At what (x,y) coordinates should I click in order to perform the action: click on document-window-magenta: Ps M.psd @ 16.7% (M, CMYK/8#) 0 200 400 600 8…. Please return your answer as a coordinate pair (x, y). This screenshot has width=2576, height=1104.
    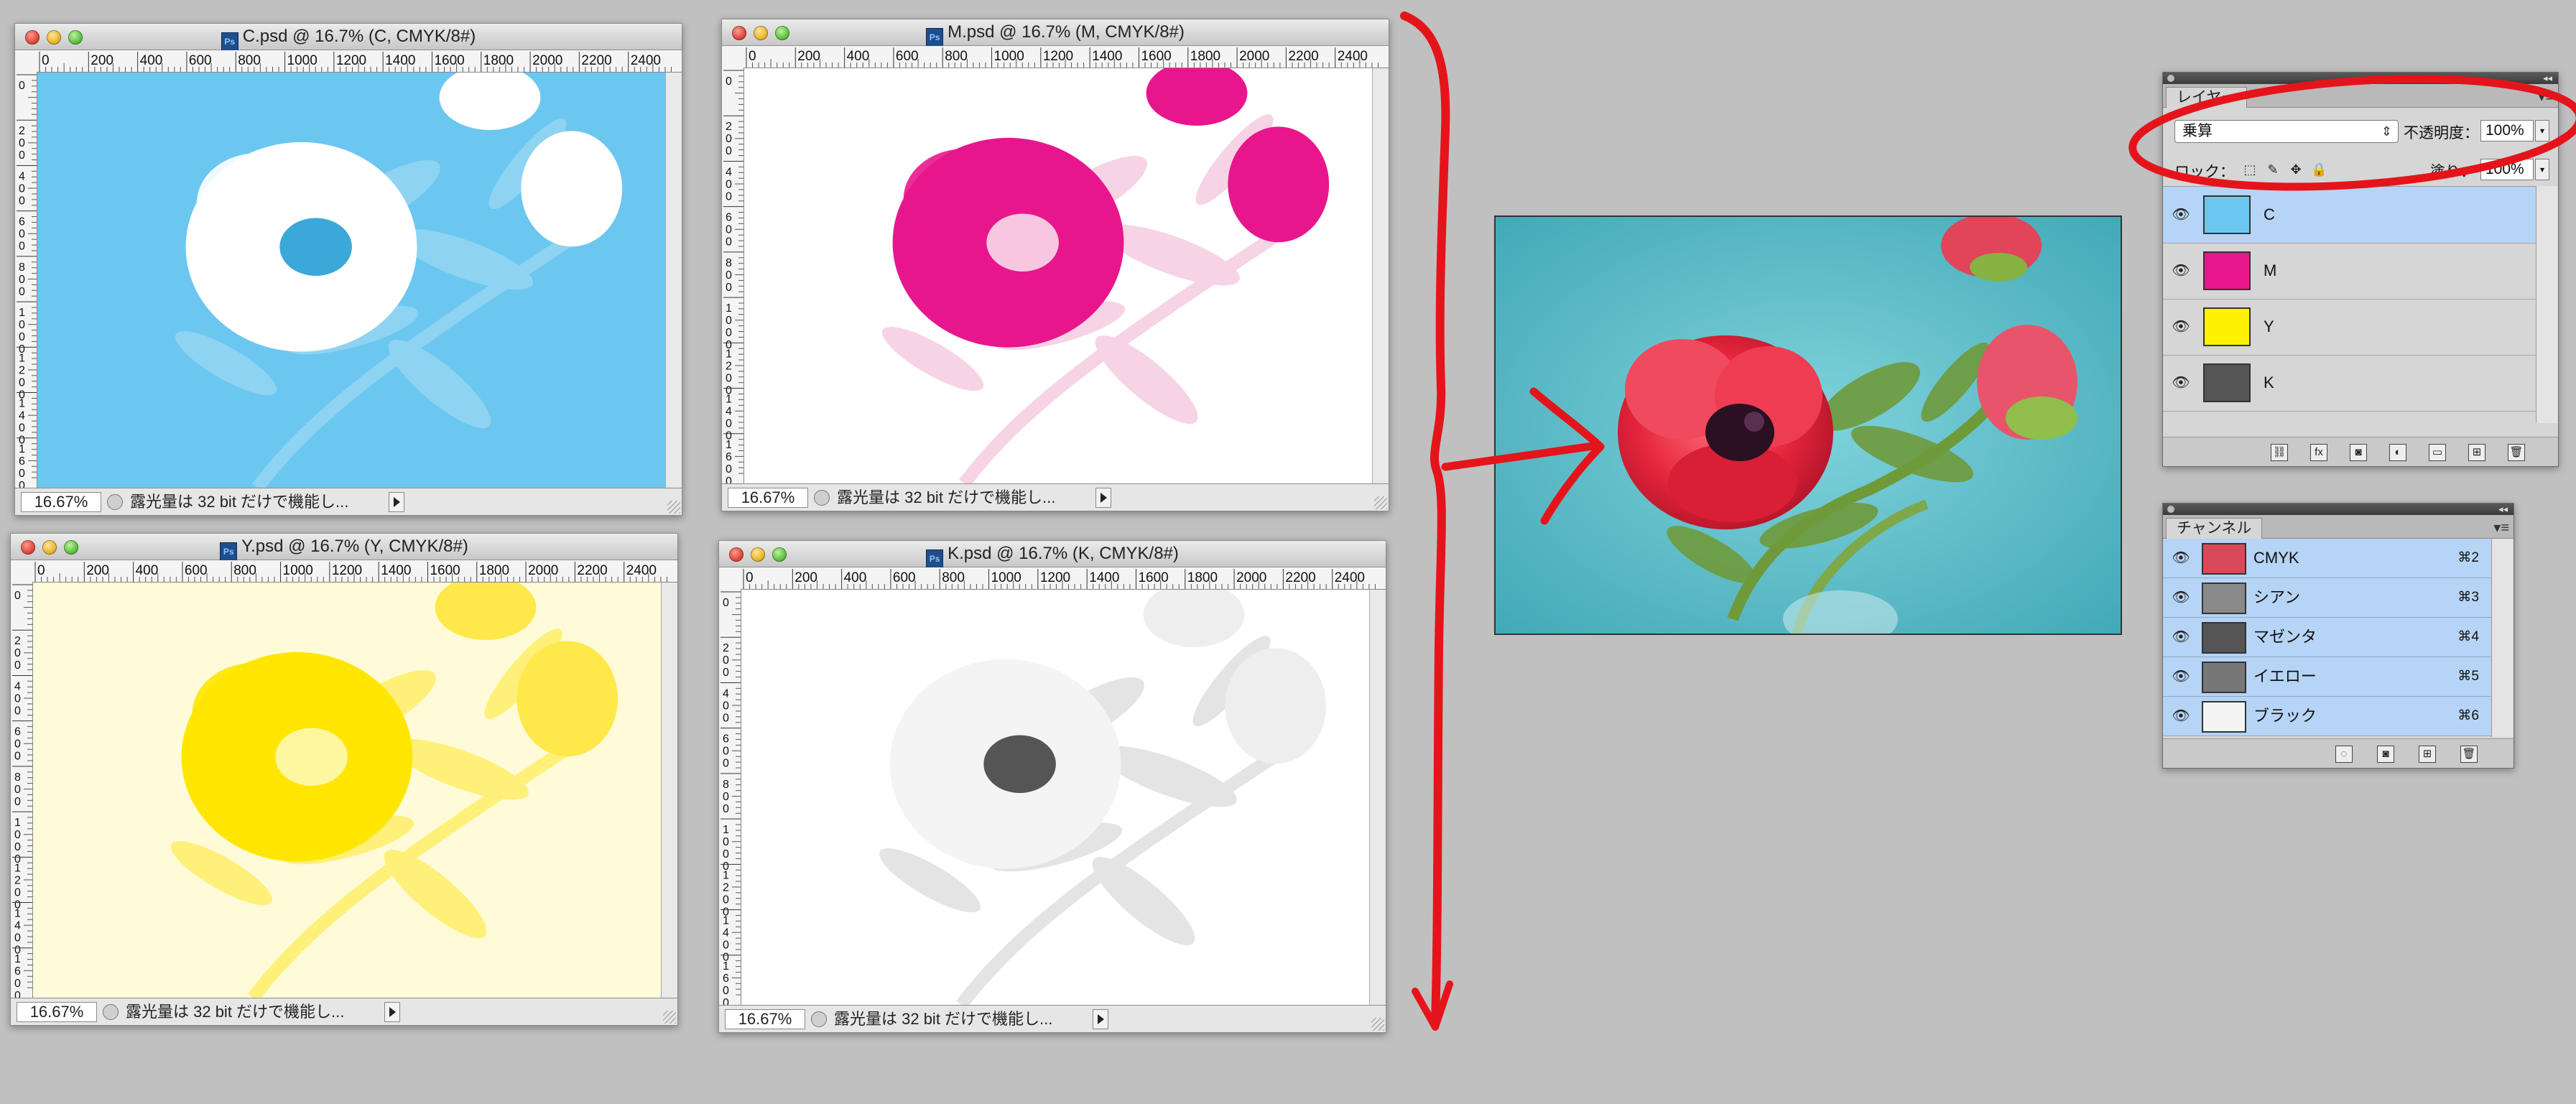
    Looking at the image, I should click on (1055, 265).